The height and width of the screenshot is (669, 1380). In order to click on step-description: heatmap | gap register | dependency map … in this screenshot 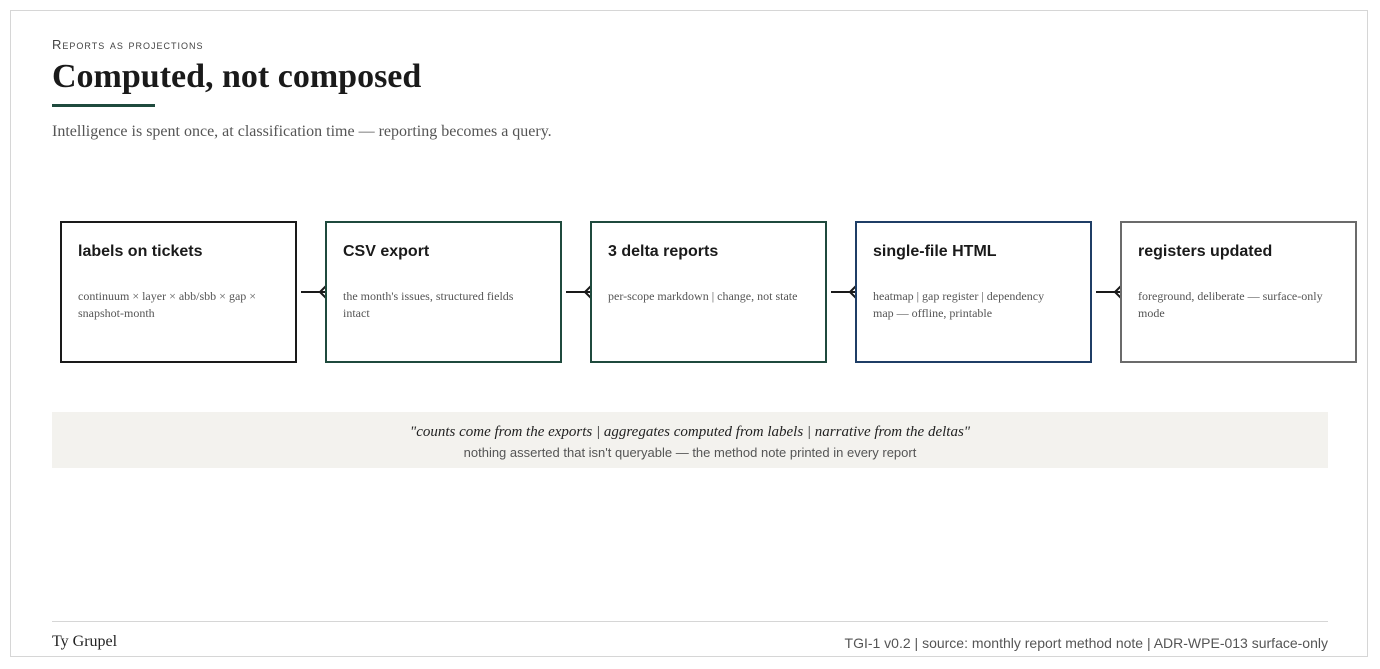, I will do `click(959, 304)`.